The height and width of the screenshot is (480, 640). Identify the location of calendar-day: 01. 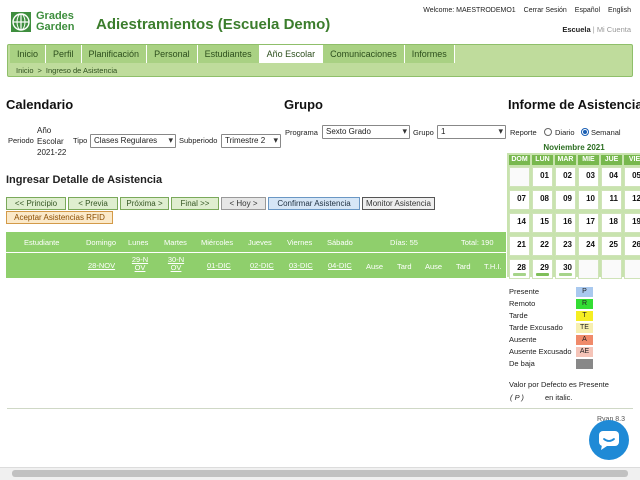
(542, 177).